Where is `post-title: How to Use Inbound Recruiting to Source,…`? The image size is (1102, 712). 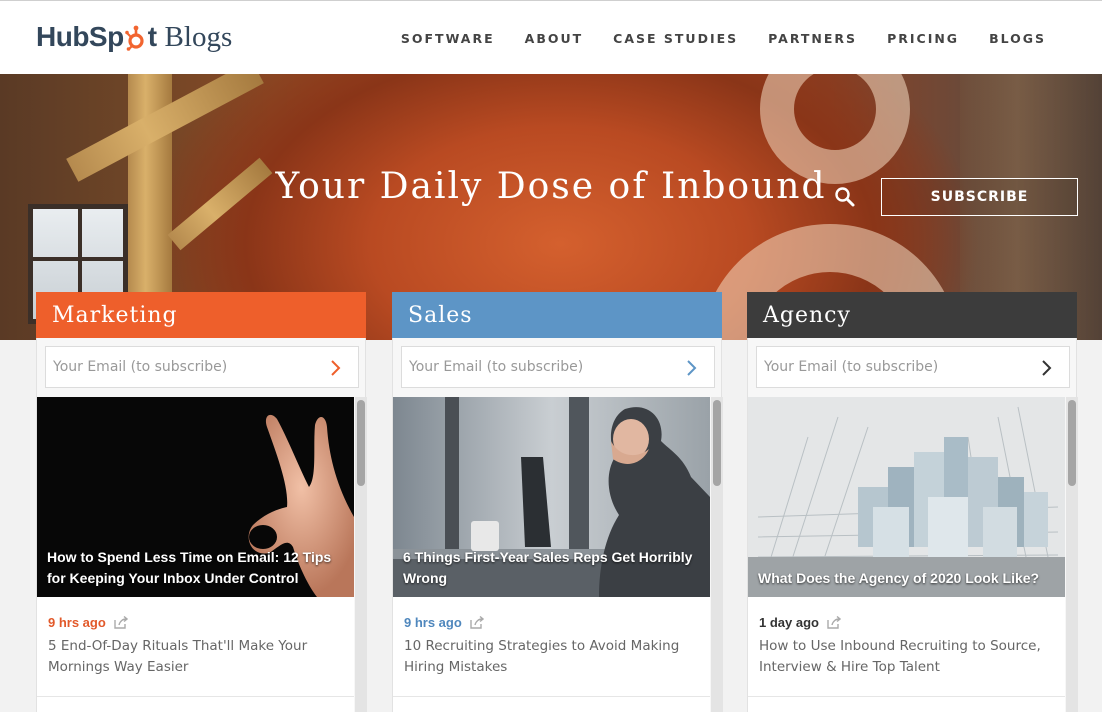
post-title: How to Use Inbound Recruiting to Source,… is located at coordinates (906, 657).